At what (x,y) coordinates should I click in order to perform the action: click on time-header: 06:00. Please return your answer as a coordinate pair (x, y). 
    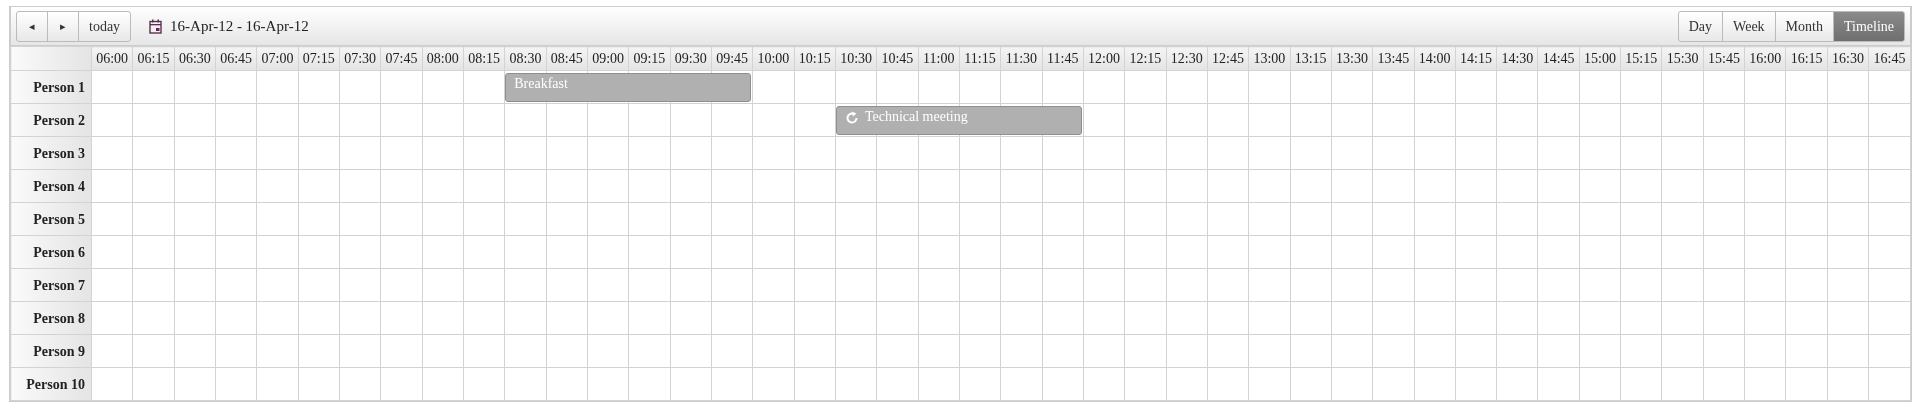
    Looking at the image, I should click on (112, 58).